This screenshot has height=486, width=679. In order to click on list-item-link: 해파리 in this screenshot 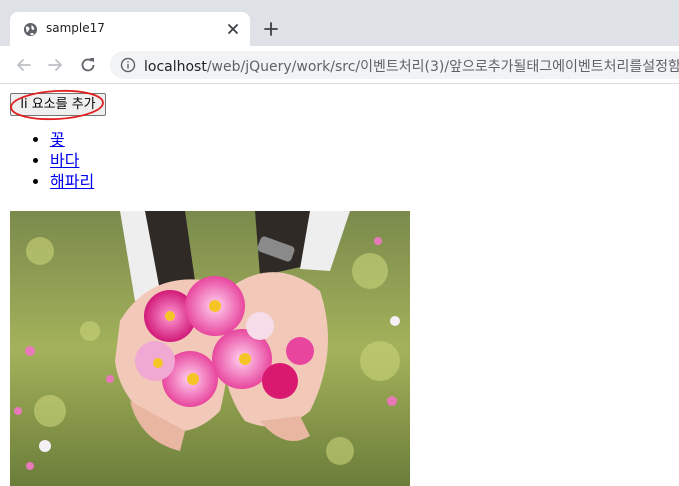, I will do `click(72, 181)`.